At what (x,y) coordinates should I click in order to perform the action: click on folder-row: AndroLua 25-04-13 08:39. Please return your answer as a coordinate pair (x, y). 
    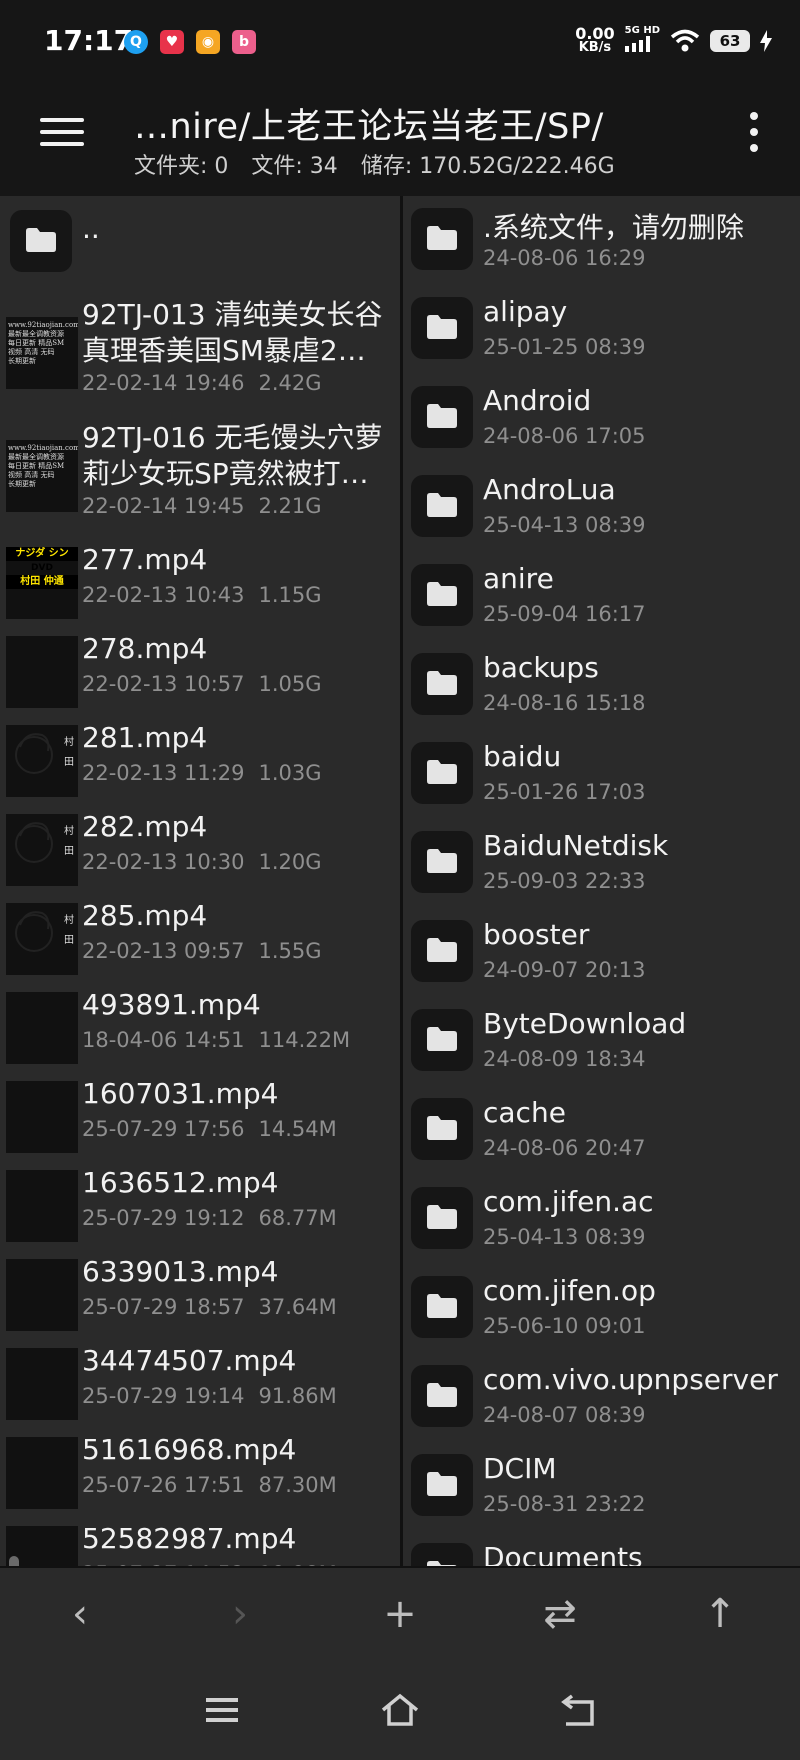
    Looking at the image, I should click on (601, 507).